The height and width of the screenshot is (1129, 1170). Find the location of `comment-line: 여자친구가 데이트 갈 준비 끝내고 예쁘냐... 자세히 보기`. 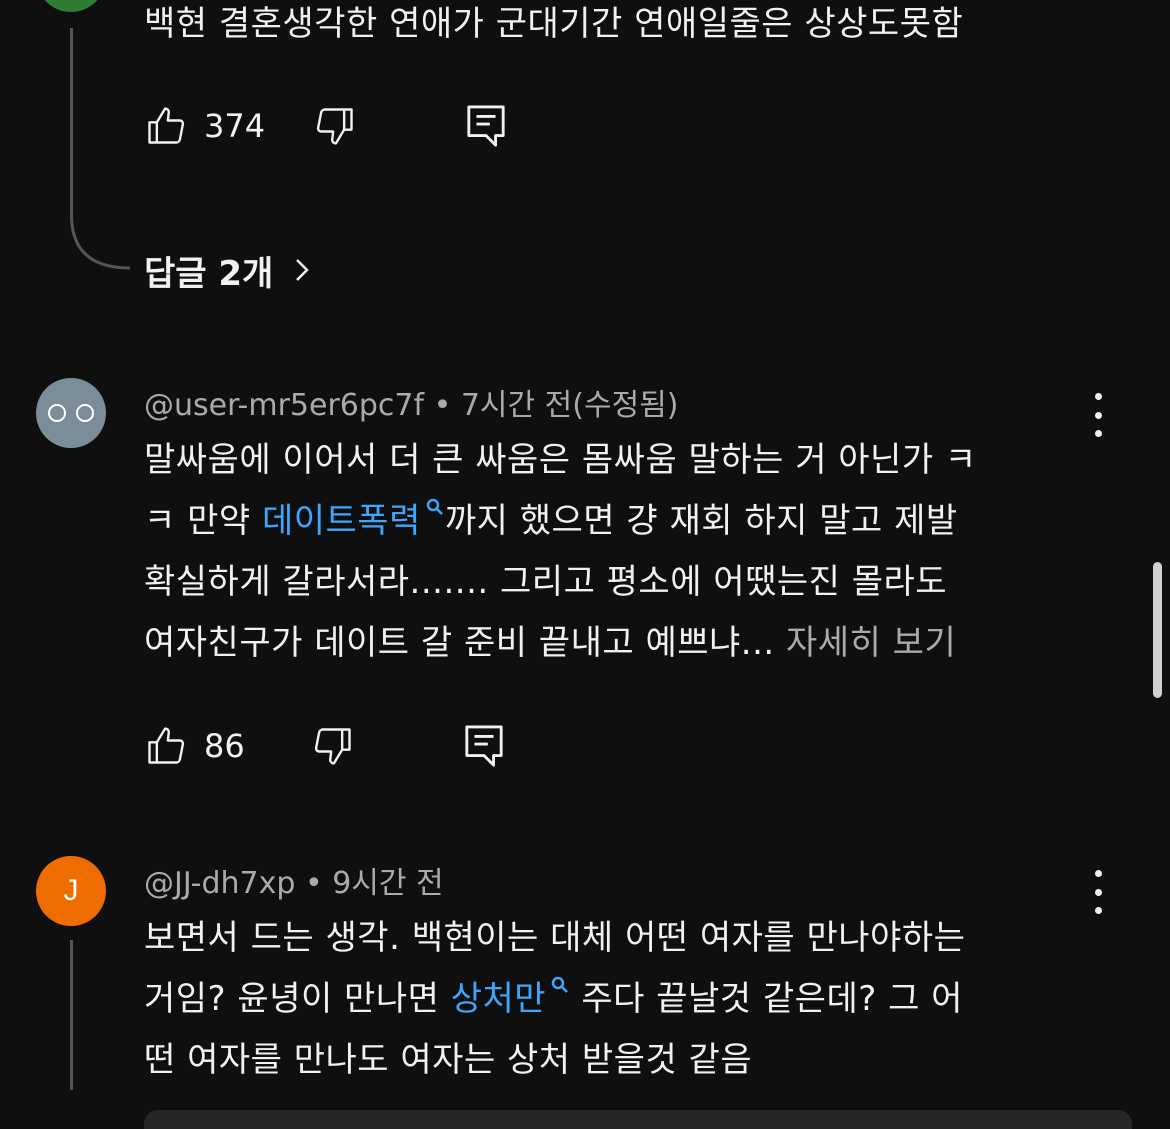

comment-line: 여자친구가 데이트 갈 준비 끝내고 예쁘냐... 자세히 보기 is located at coordinates (624, 643).